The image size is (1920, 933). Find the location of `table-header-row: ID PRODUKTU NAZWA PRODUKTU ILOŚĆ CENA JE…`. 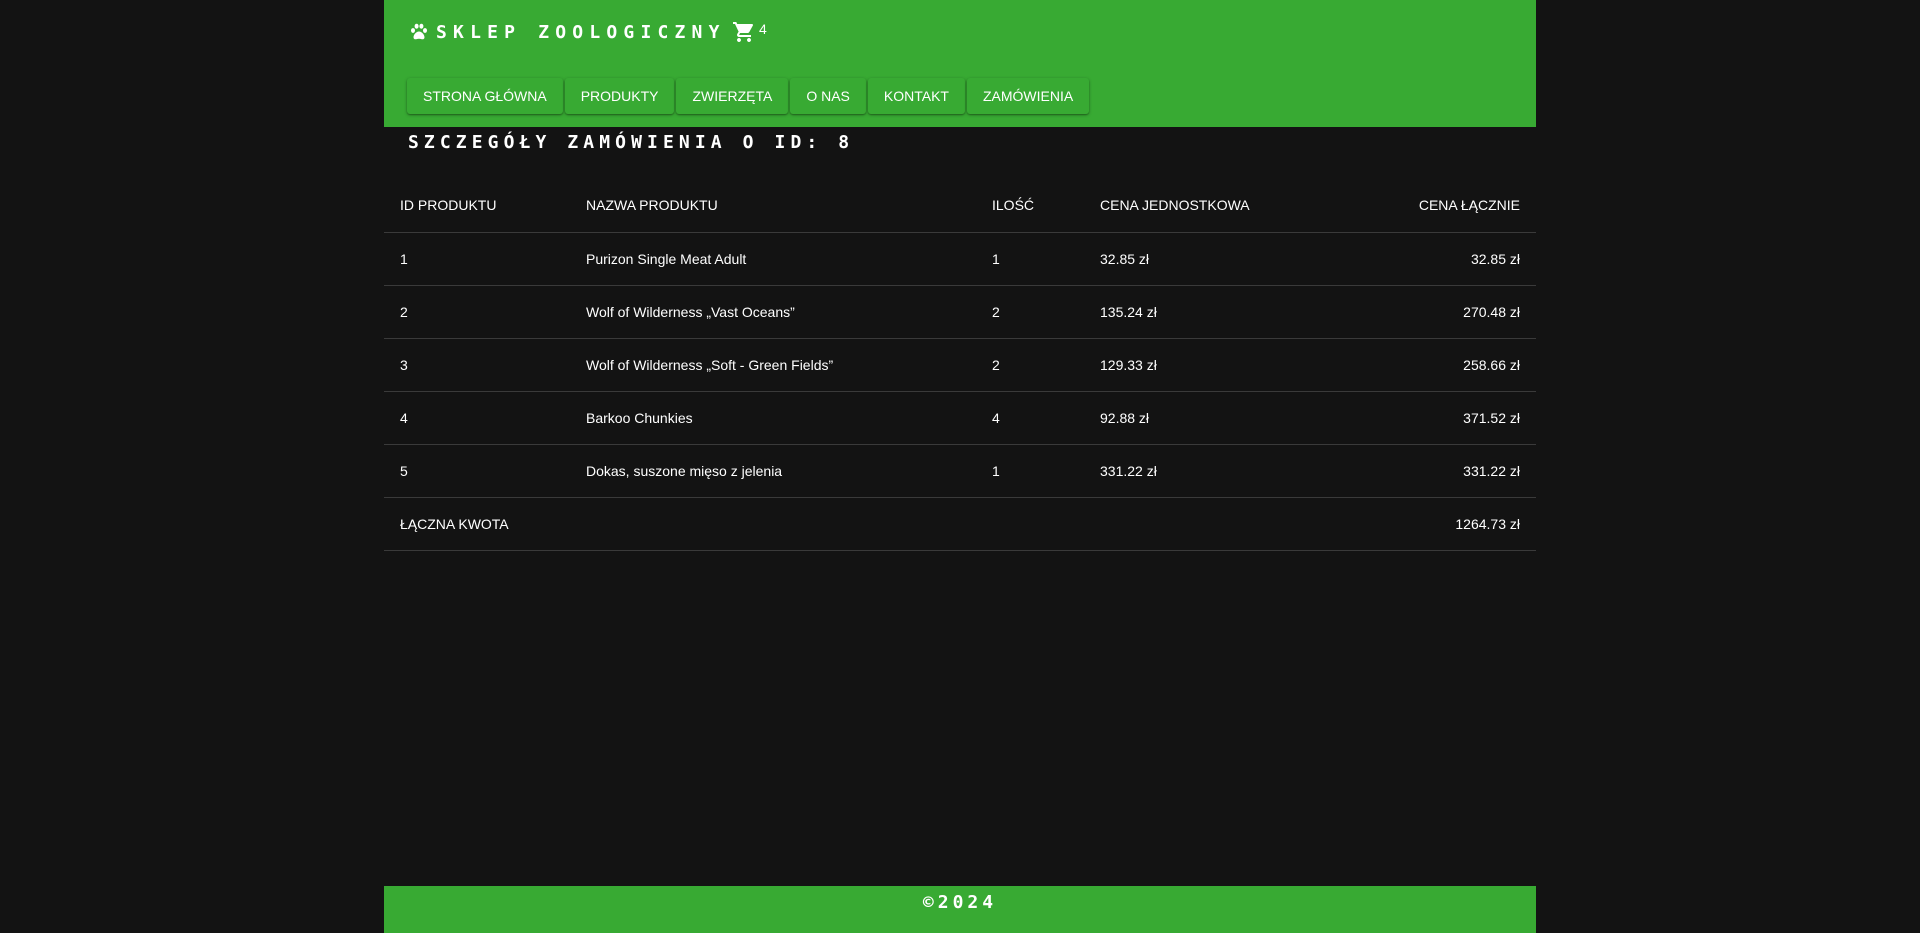

table-header-row: ID PRODUKTU NAZWA PRODUKTU ILOŚĆ CENA JE… is located at coordinates (960, 205).